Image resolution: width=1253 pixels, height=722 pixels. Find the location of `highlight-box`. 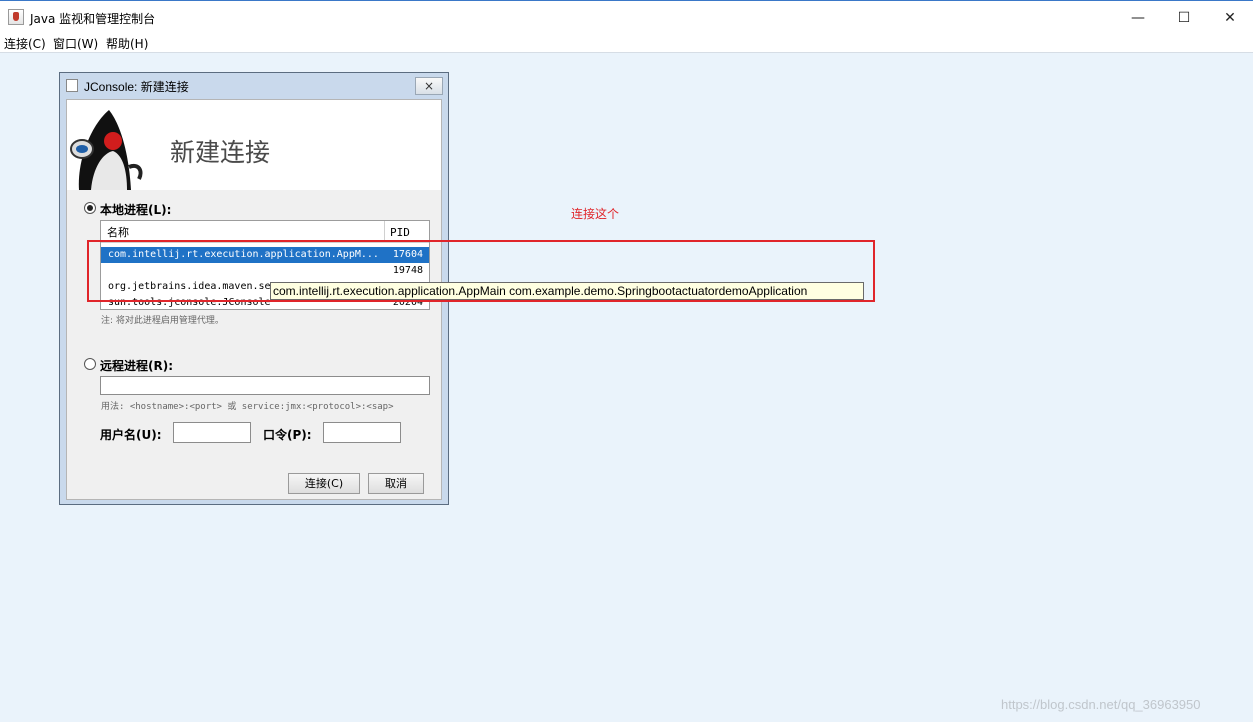

highlight-box is located at coordinates (481, 271).